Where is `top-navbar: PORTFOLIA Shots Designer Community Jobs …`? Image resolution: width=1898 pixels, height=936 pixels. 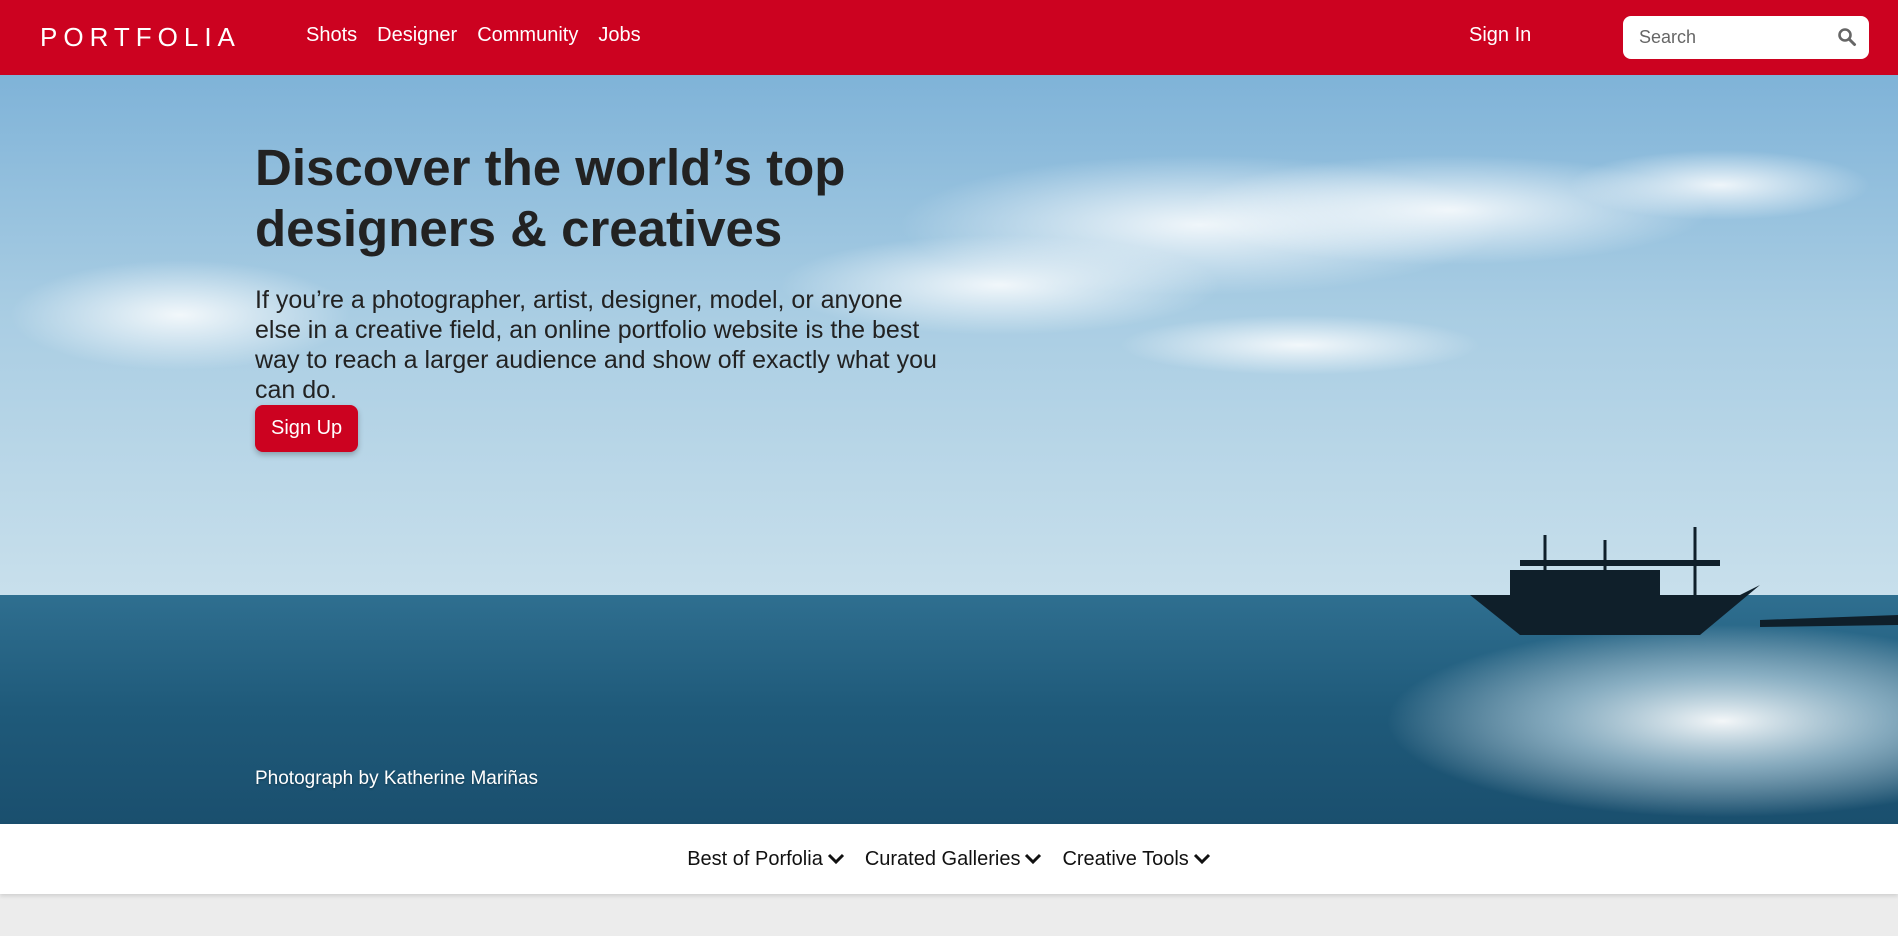 top-navbar: PORTFOLIA Shots Designer Community Jobs … is located at coordinates (949, 37).